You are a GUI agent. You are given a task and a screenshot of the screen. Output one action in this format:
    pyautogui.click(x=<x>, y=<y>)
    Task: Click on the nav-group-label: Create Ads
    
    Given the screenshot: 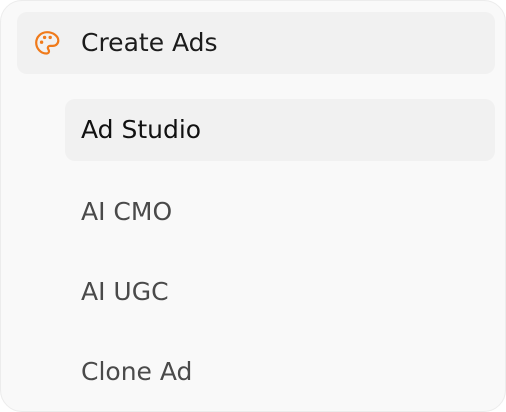 What is the action you would take?
    pyautogui.click(x=149, y=42)
    